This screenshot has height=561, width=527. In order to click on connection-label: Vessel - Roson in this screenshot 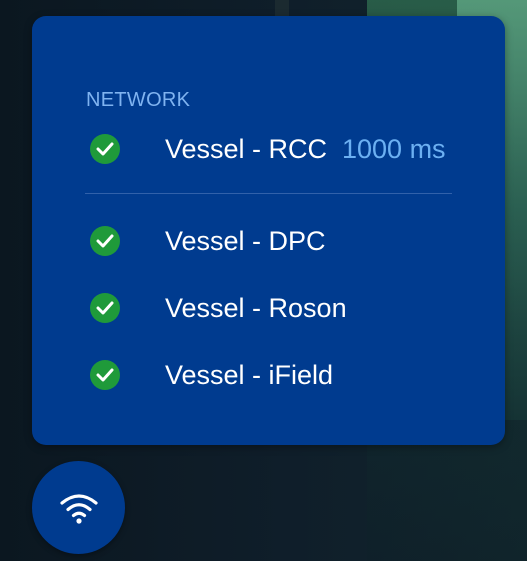, I will do `click(256, 307)`.